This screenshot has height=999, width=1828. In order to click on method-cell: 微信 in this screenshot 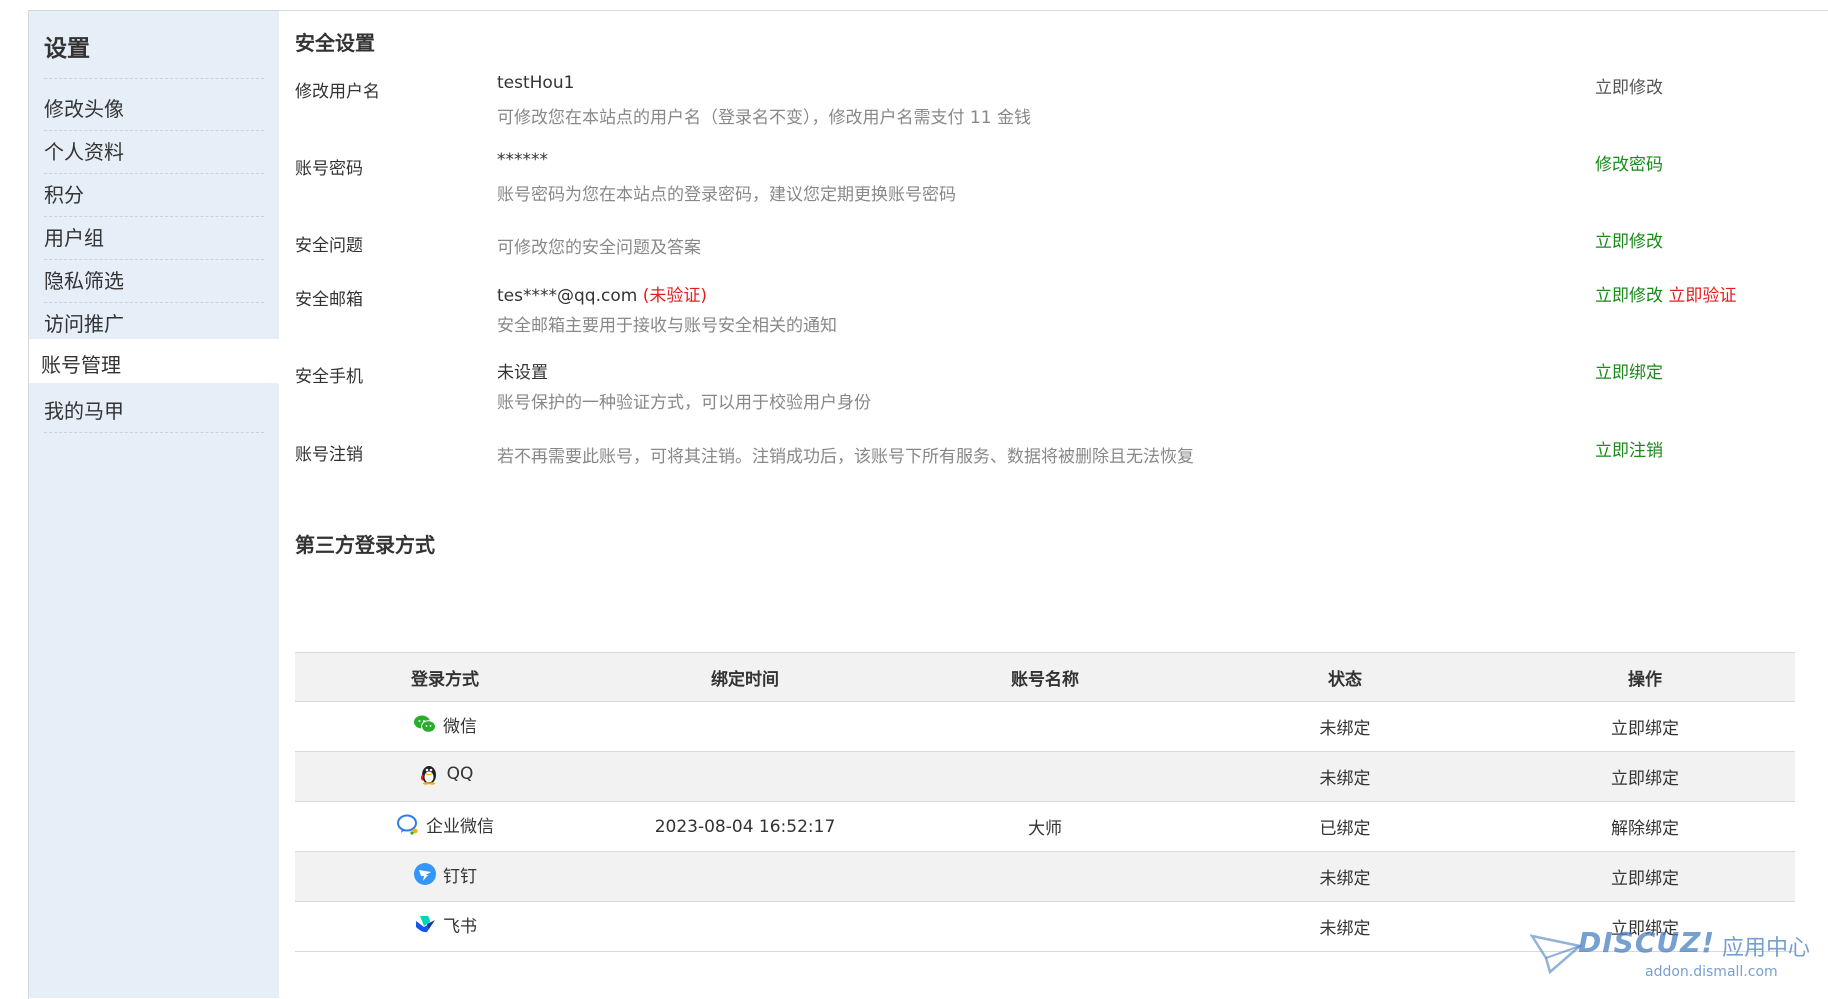, I will do `click(445, 726)`.